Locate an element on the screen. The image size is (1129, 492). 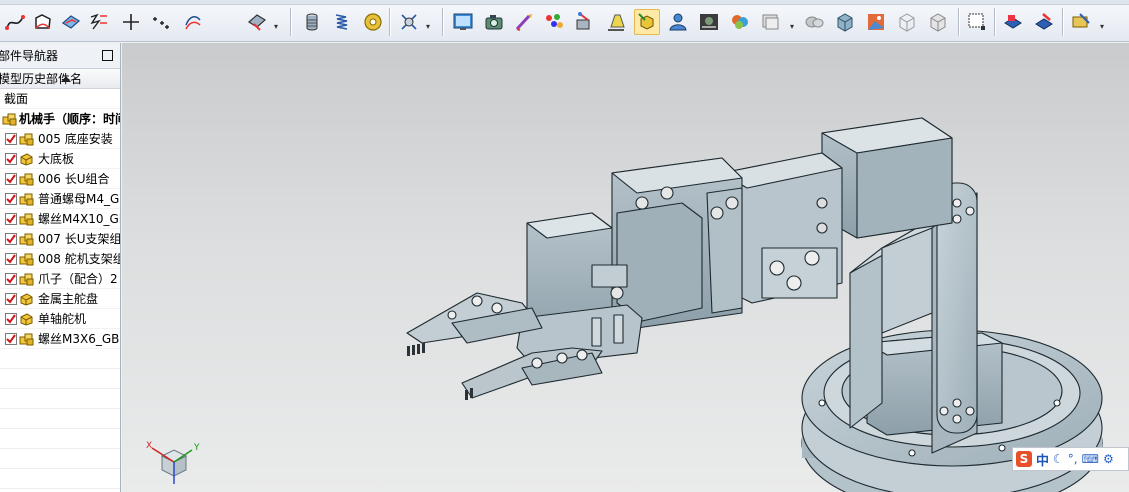
layer-icon is located at coordinates (771, 22).